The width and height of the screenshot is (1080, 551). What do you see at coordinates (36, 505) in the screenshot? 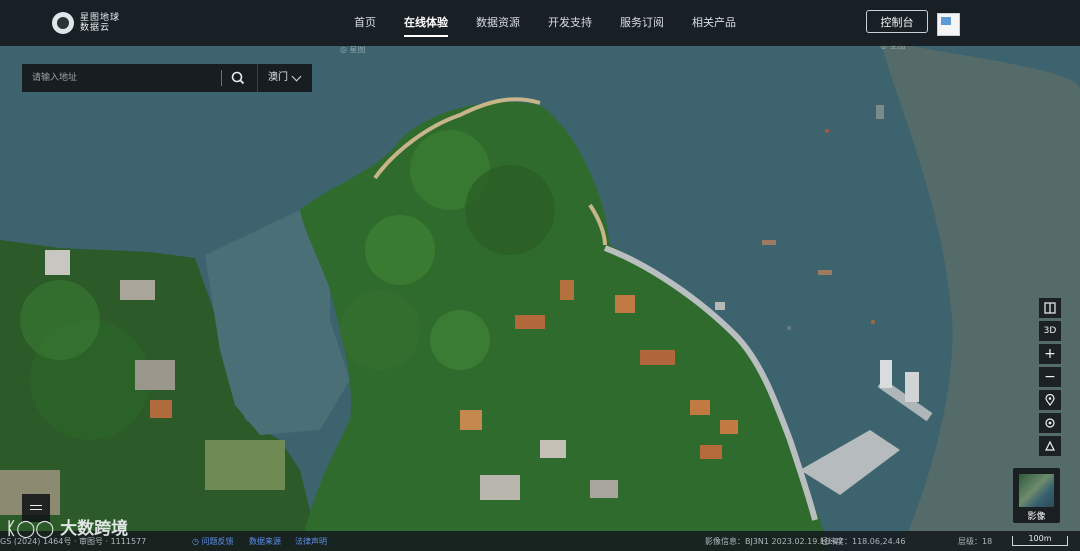
I see `legend-icon` at bounding box center [36, 505].